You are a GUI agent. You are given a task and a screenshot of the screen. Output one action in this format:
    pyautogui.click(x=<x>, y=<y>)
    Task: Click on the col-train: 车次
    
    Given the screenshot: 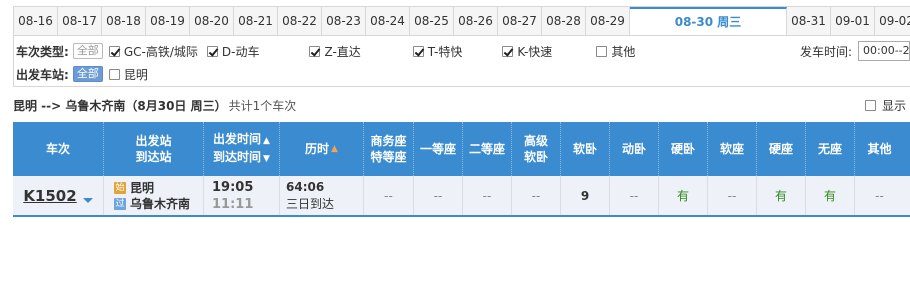 What is the action you would take?
    pyautogui.click(x=58, y=149)
    